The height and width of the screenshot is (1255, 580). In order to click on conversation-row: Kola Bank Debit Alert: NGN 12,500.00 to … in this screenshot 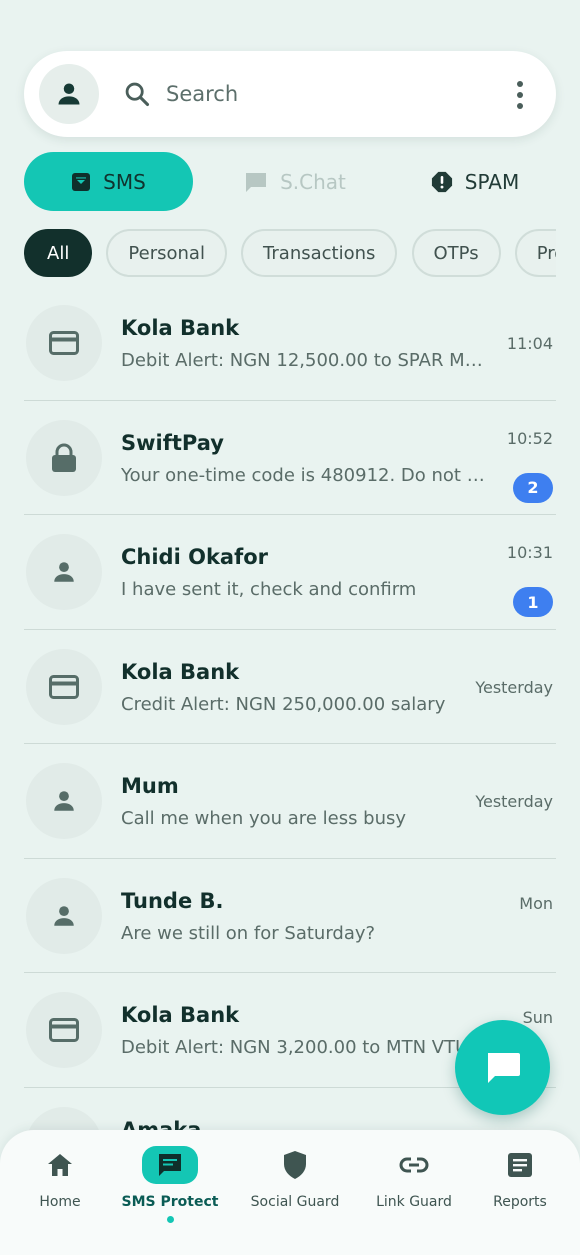, I will do `click(290, 343)`.